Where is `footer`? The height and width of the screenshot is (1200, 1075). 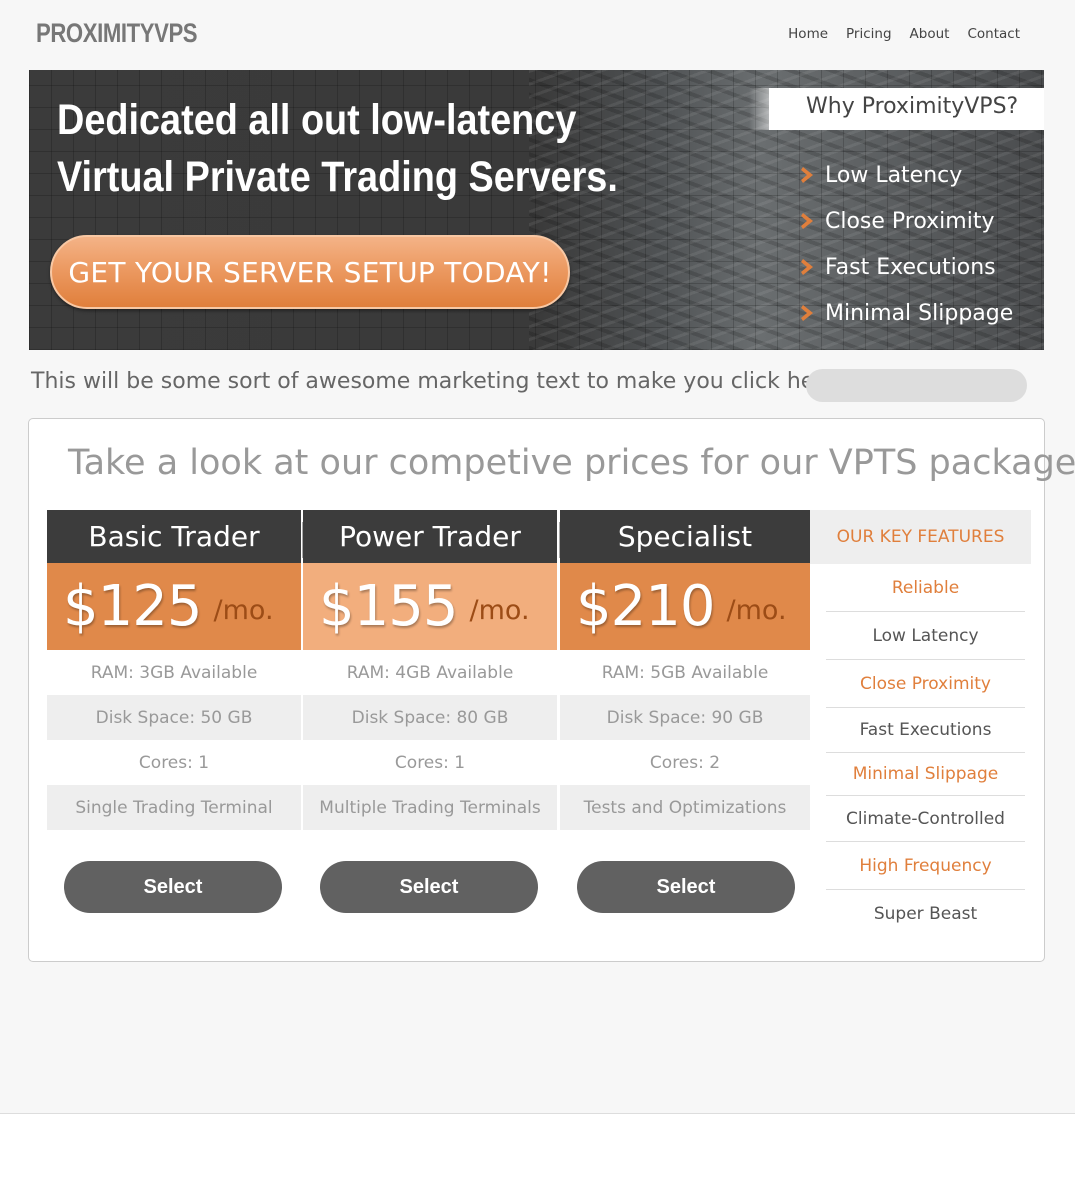 footer is located at coordinates (537, 1156).